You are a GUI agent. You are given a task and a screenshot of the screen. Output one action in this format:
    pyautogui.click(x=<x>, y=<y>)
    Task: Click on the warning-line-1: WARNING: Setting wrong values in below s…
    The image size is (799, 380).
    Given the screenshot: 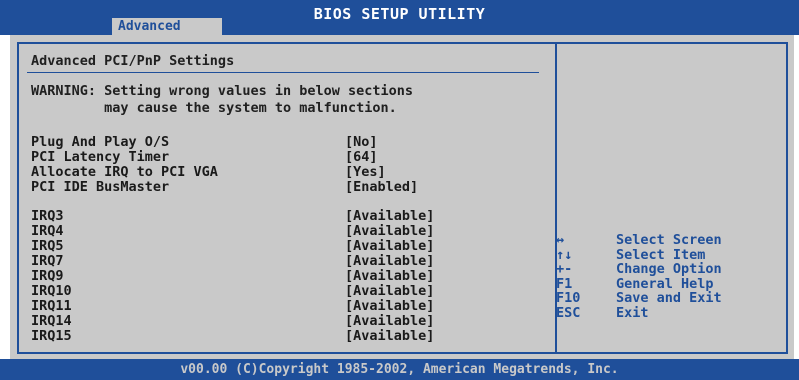 What is the action you would take?
    pyautogui.click(x=222, y=91)
    